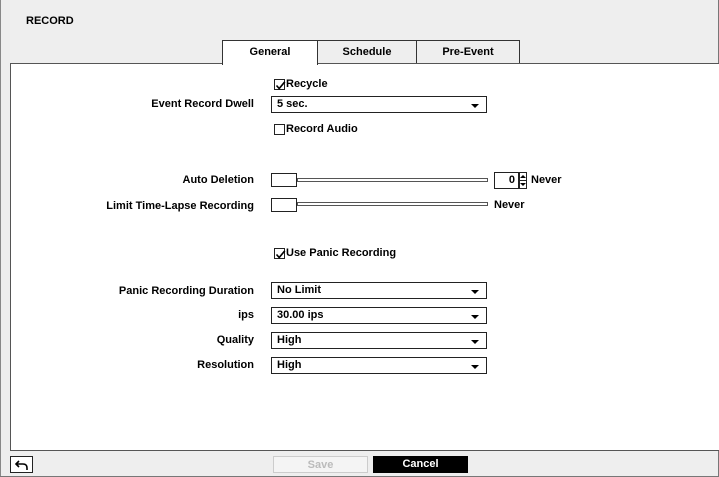  Describe the element at coordinates (235, 340) in the screenshot. I see `quality-label: Quality` at that location.